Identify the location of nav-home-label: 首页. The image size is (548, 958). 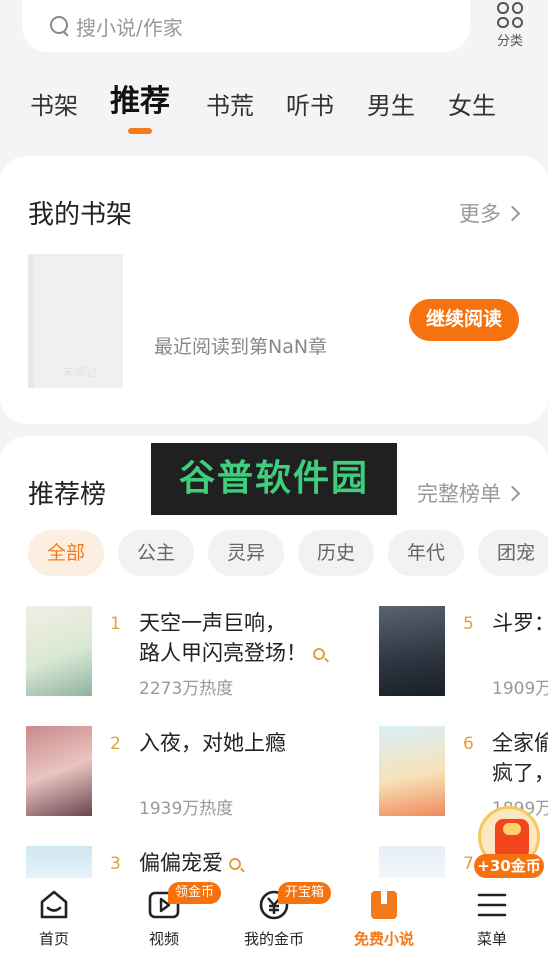
(53, 939).